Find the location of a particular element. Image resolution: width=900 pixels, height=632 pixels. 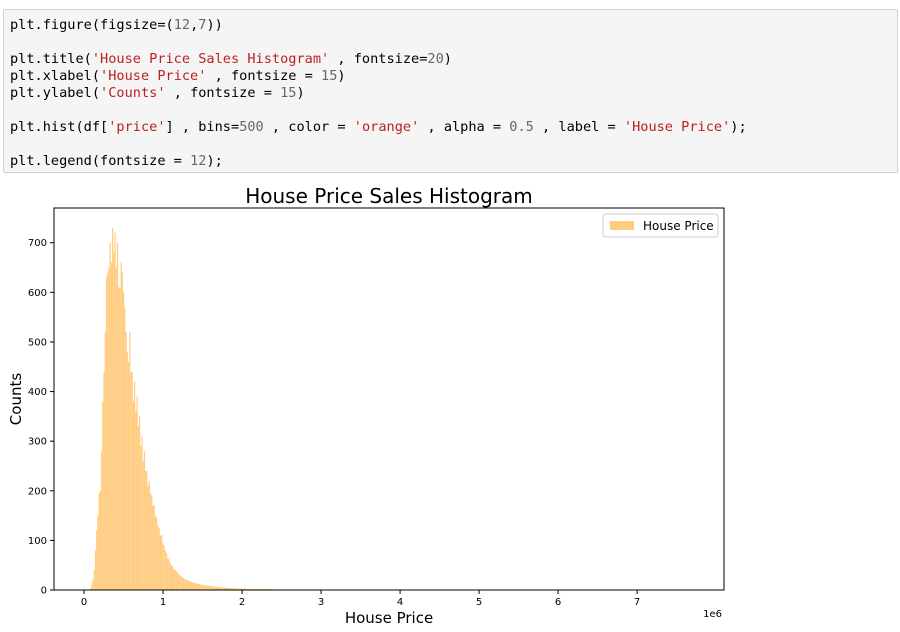

code-number-token: 0.5 is located at coordinates (521, 127).